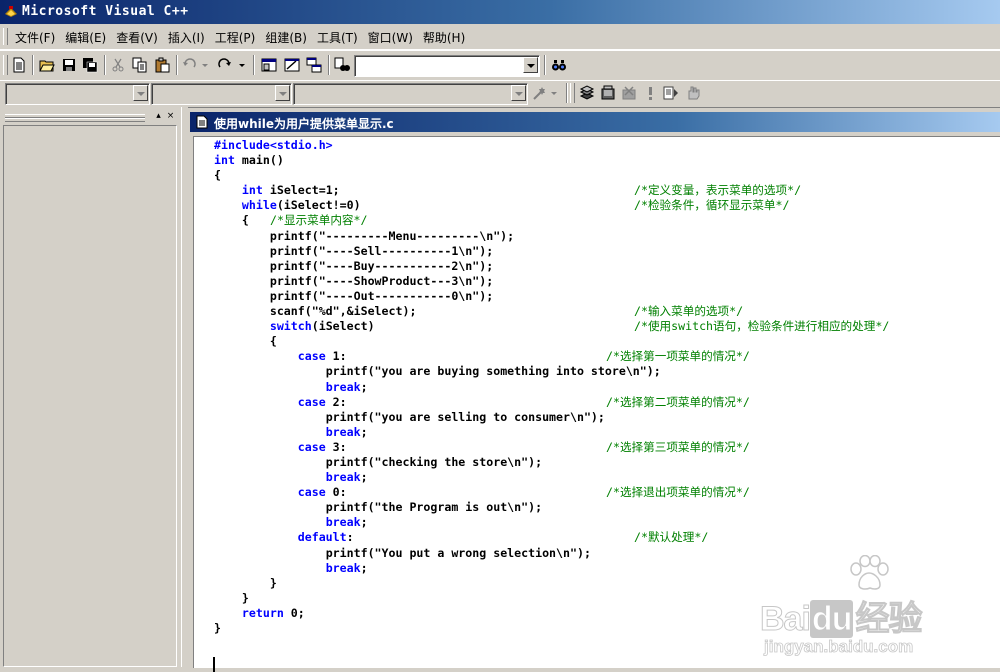 This screenshot has height=672, width=1000. What do you see at coordinates (214, 664) in the screenshot?
I see `text-caret` at bounding box center [214, 664].